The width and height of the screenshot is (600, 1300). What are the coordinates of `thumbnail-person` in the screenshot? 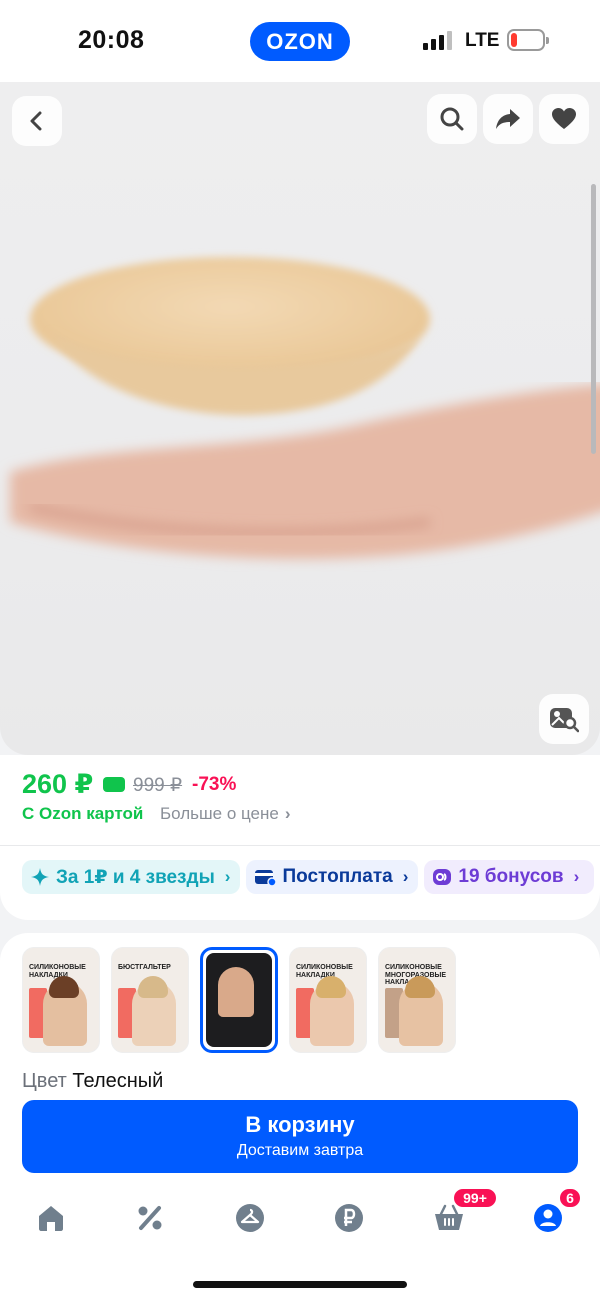 It's located at (236, 992).